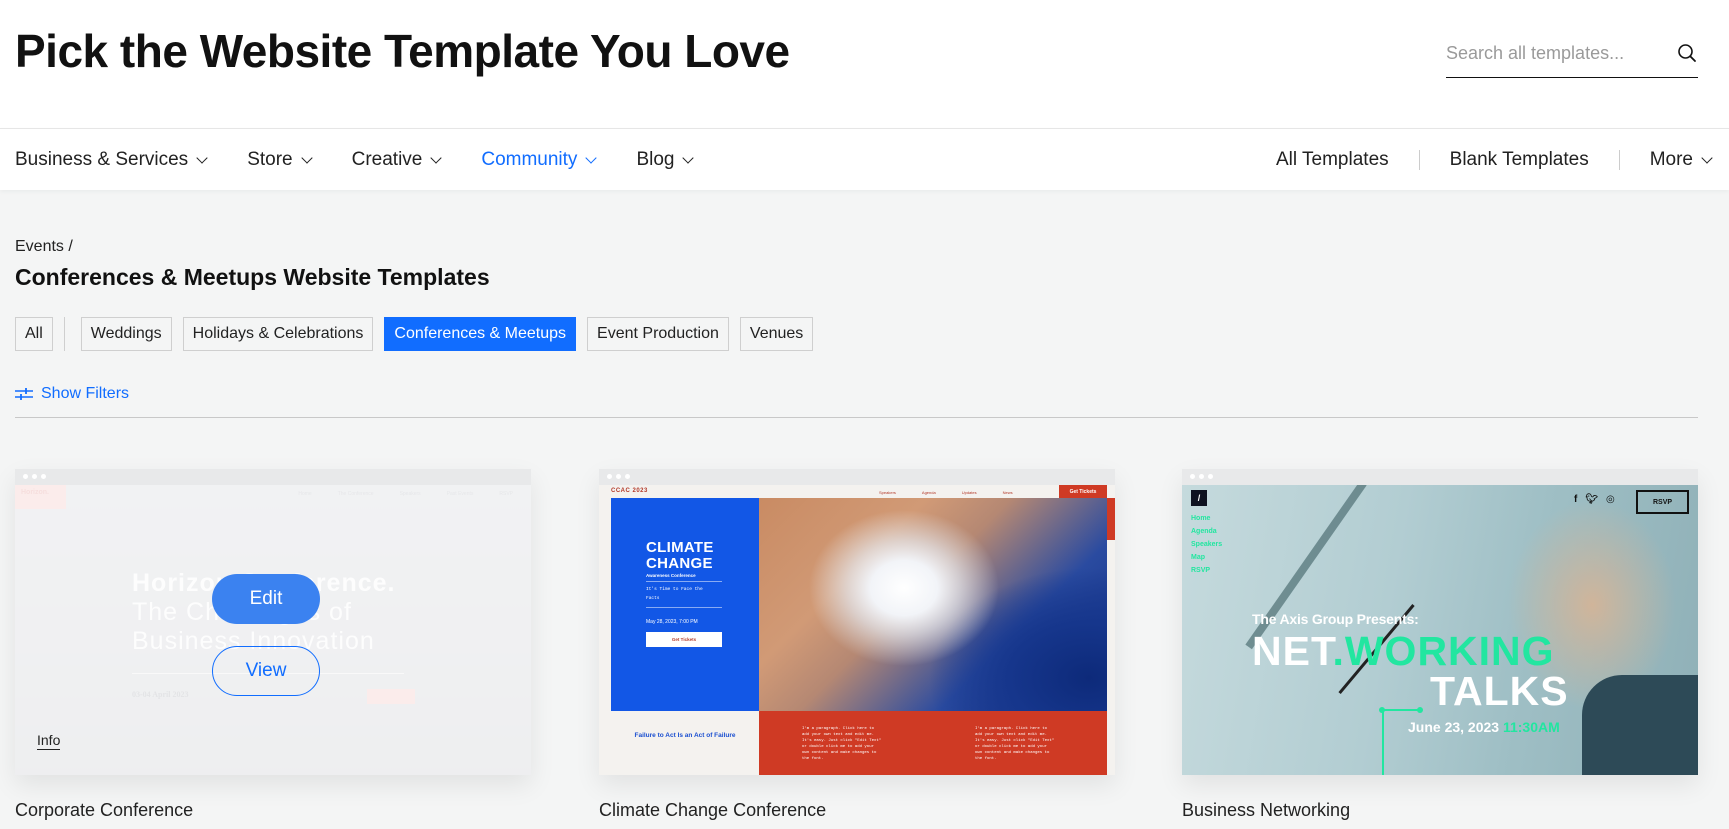 The width and height of the screenshot is (1729, 829). I want to click on preview-date: June 23, 2023 11:30AM, so click(1484, 727).